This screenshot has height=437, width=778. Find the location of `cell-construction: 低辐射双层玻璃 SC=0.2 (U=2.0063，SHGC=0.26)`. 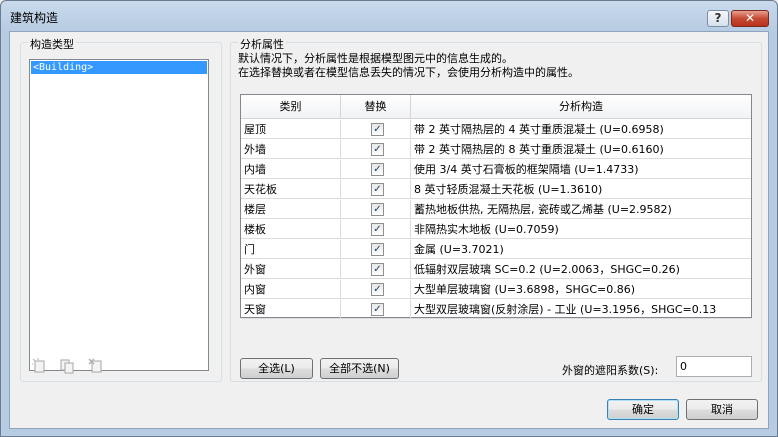

cell-construction: 低辐射双层玻璃 SC=0.2 (U=2.0063，SHGC=0.26) is located at coordinates (581, 269).